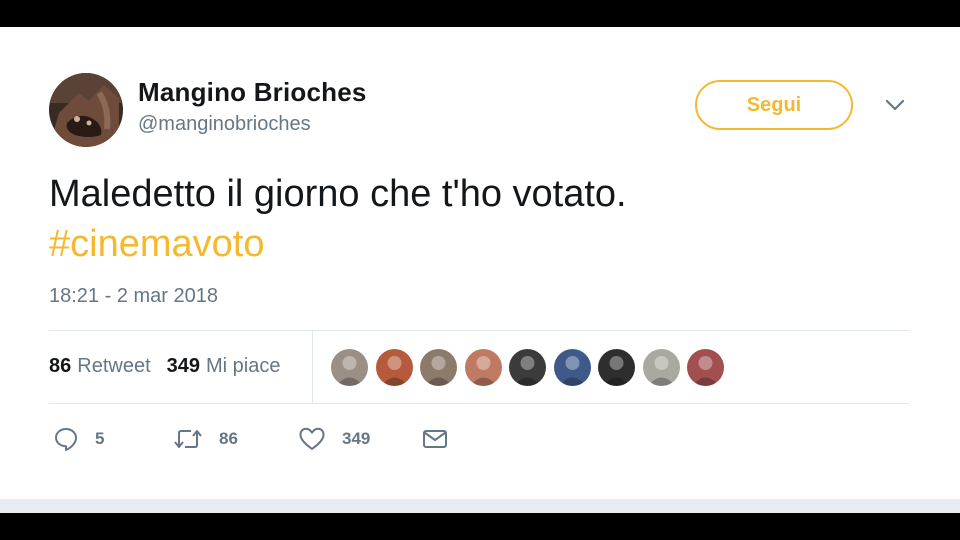  Describe the element at coordinates (113, 366) in the screenshot. I see `retweet-label: Retweet` at that location.